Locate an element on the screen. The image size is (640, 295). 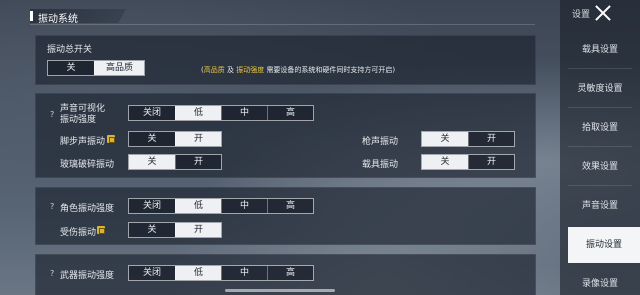
header: 振动系统 is located at coordinates (320, 14).